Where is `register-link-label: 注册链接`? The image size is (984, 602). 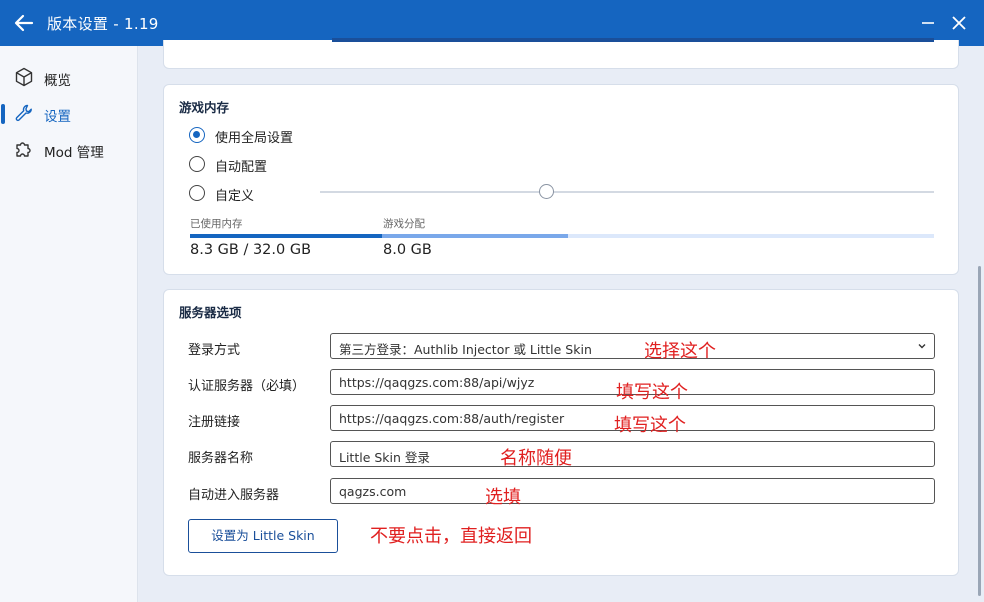 register-link-label: 注册链接 is located at coordinates (214, 422).